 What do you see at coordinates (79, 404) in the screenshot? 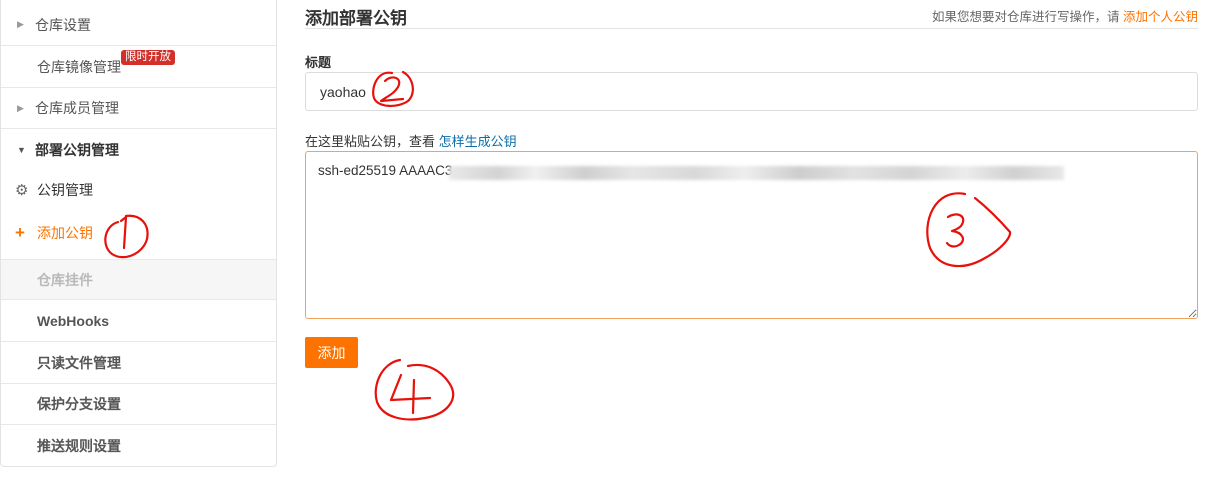
I see `sidebar-item-label: 保护分支设置` at bounding box center [79, 404].